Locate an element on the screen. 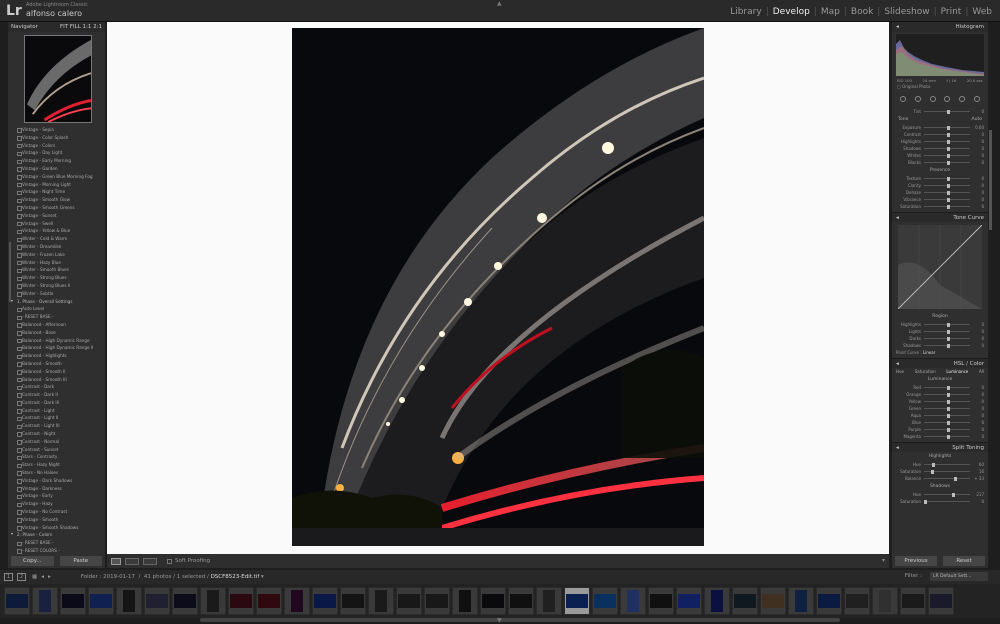 Image resolution: width=1000 pixels, height=624 pixels. toolbar-menu-chevron-down-icon: ▾ is located at coordinates (883, 560).